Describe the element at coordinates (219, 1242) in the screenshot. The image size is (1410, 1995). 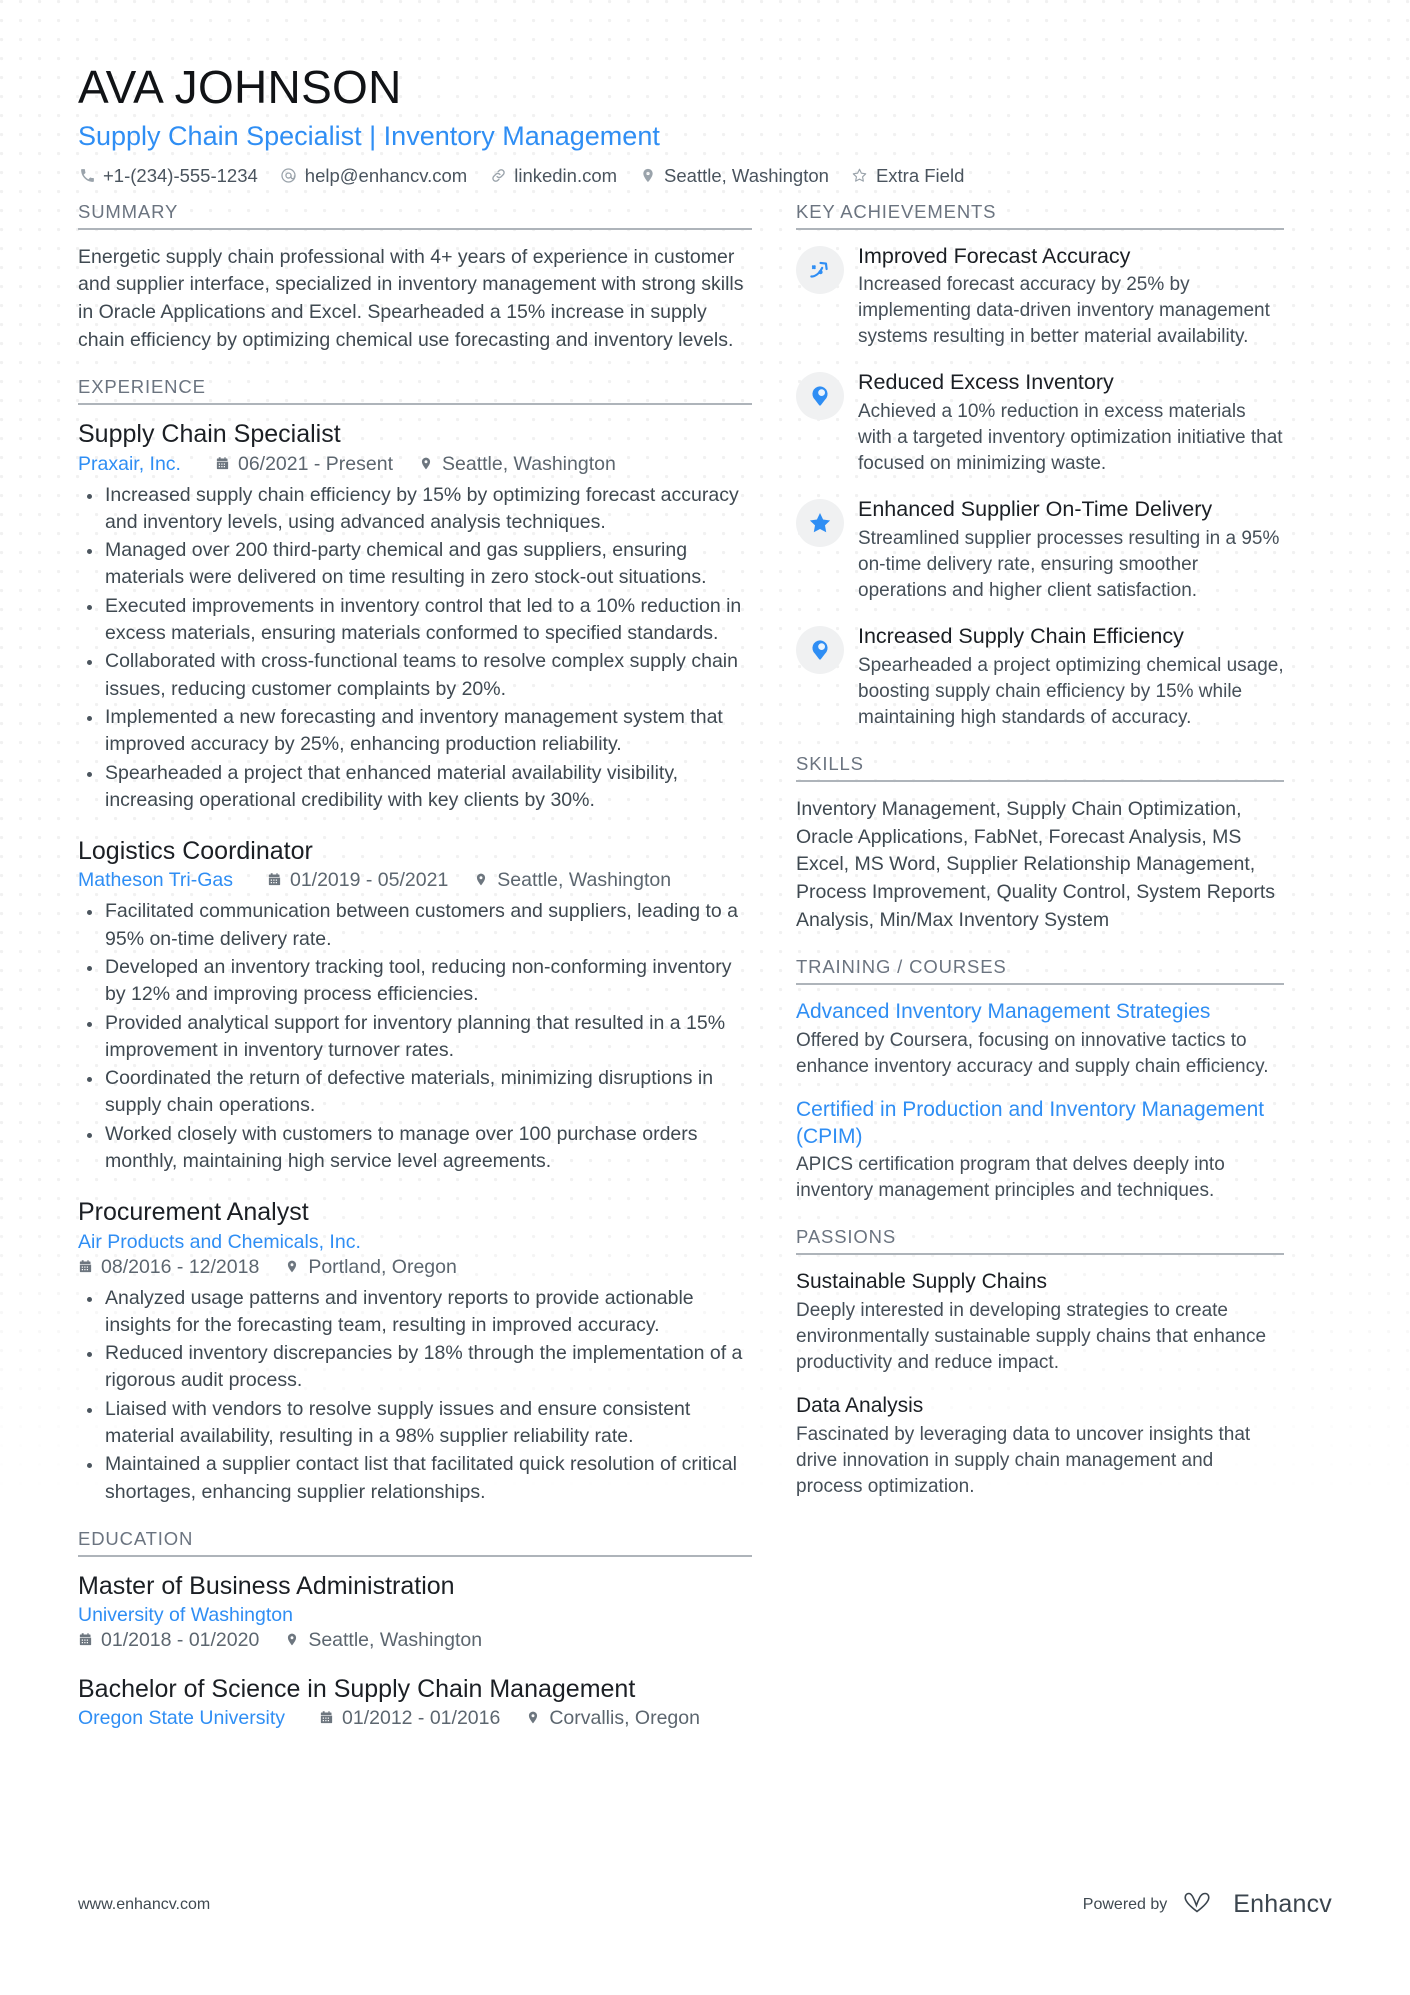
I see `experience-entry-organization: Air Products and Chemicals, Inc.` at that location.